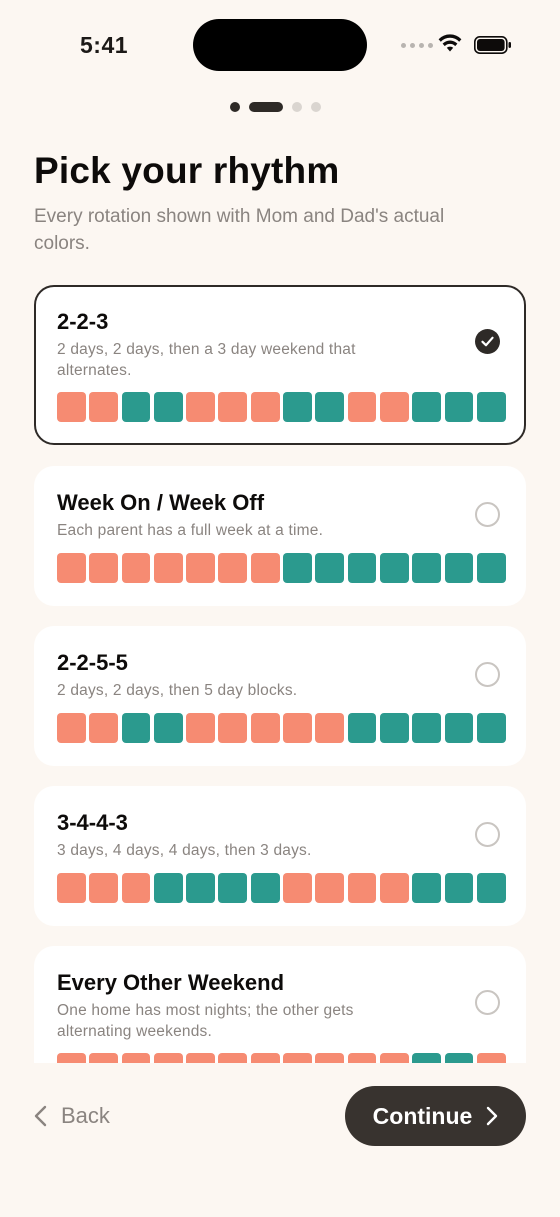 Image resolution: width=560 pixels, height=1217 pixels. I want to click on dynamic-island, so click(280, 45).